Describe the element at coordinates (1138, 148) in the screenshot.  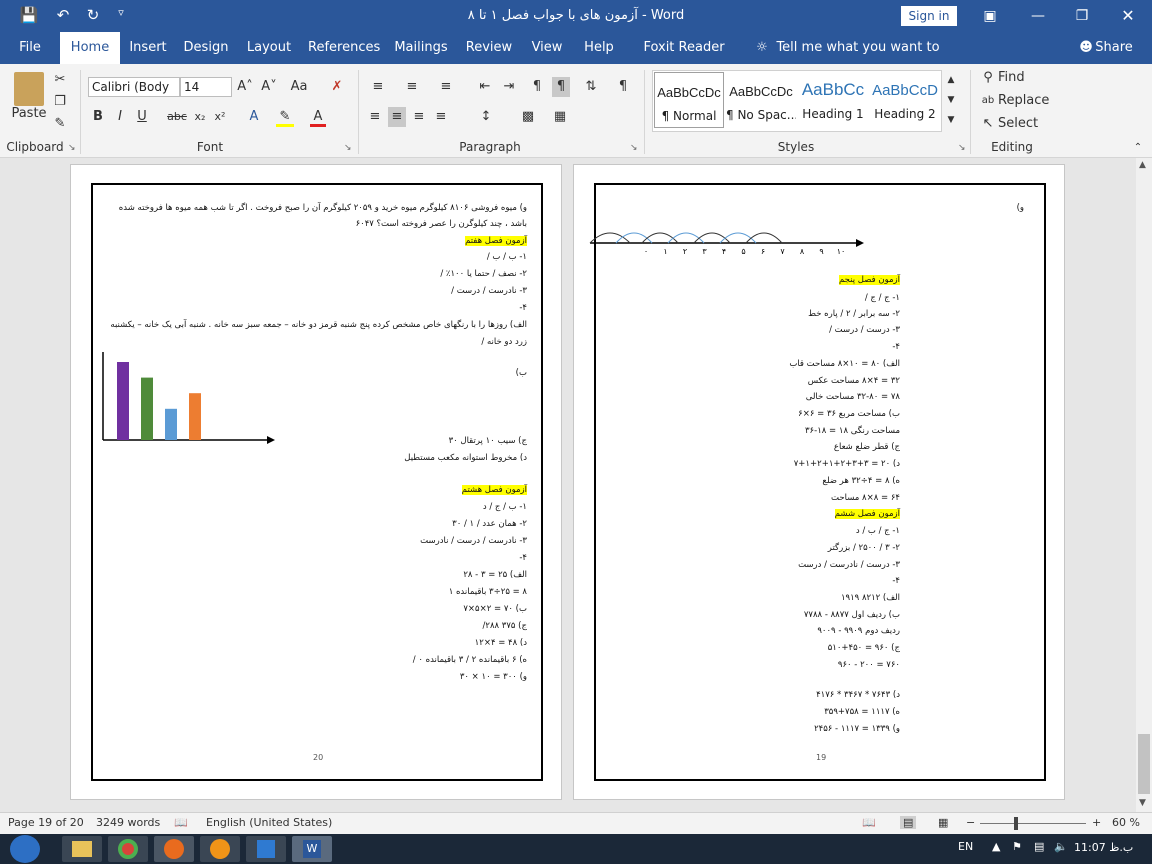
I see `collapse-ribbon-icon: ⌃` at that location.